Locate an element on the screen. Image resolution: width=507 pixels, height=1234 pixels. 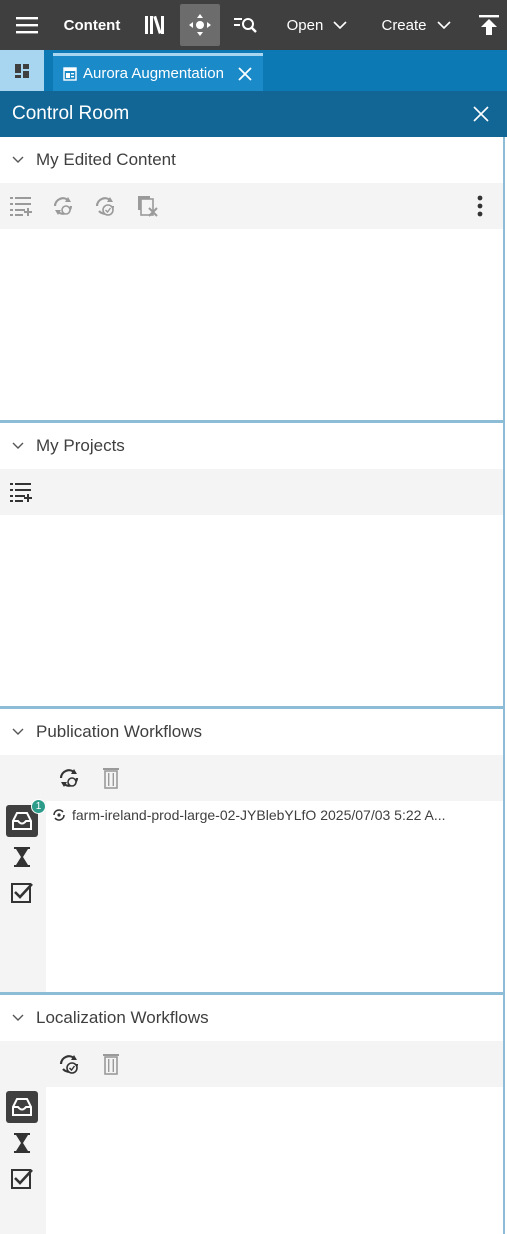
dashboard-tab is located at coordinates (22, 70).